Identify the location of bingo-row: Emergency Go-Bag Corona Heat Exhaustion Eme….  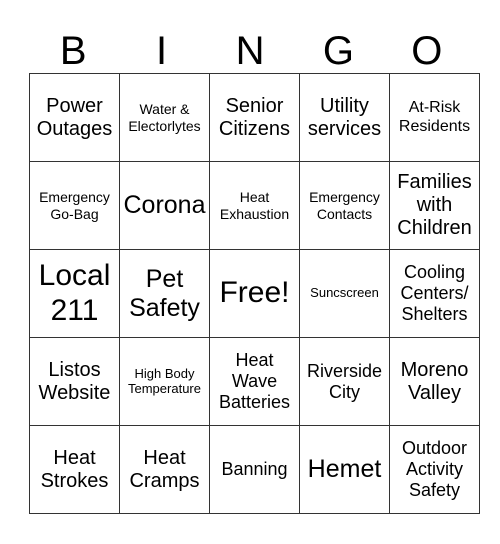
(254, 205).